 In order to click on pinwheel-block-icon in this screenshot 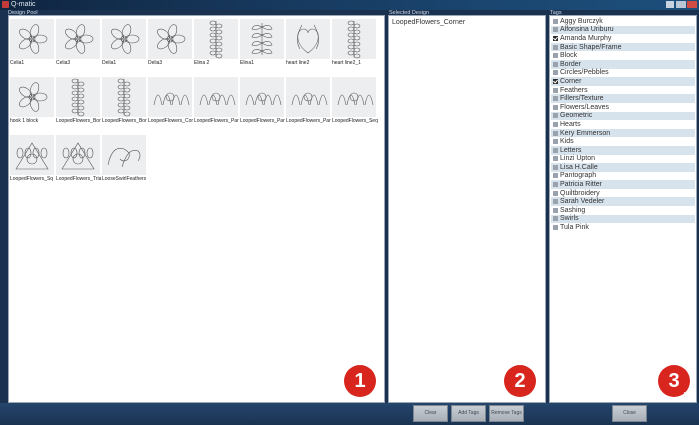, I will do `click(32, 97)`.